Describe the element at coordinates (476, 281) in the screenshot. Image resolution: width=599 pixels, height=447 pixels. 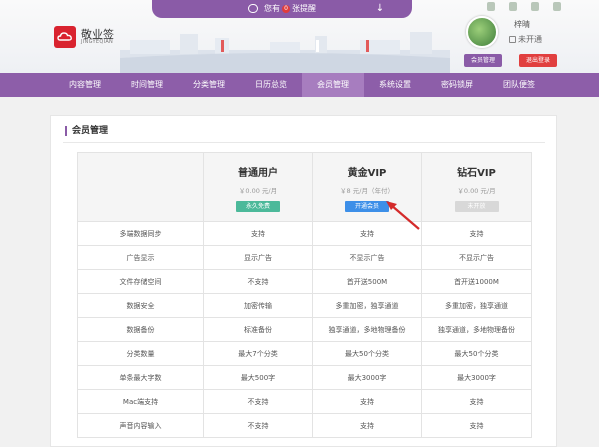
I see `table-cell: 首开送1000M` at that location.